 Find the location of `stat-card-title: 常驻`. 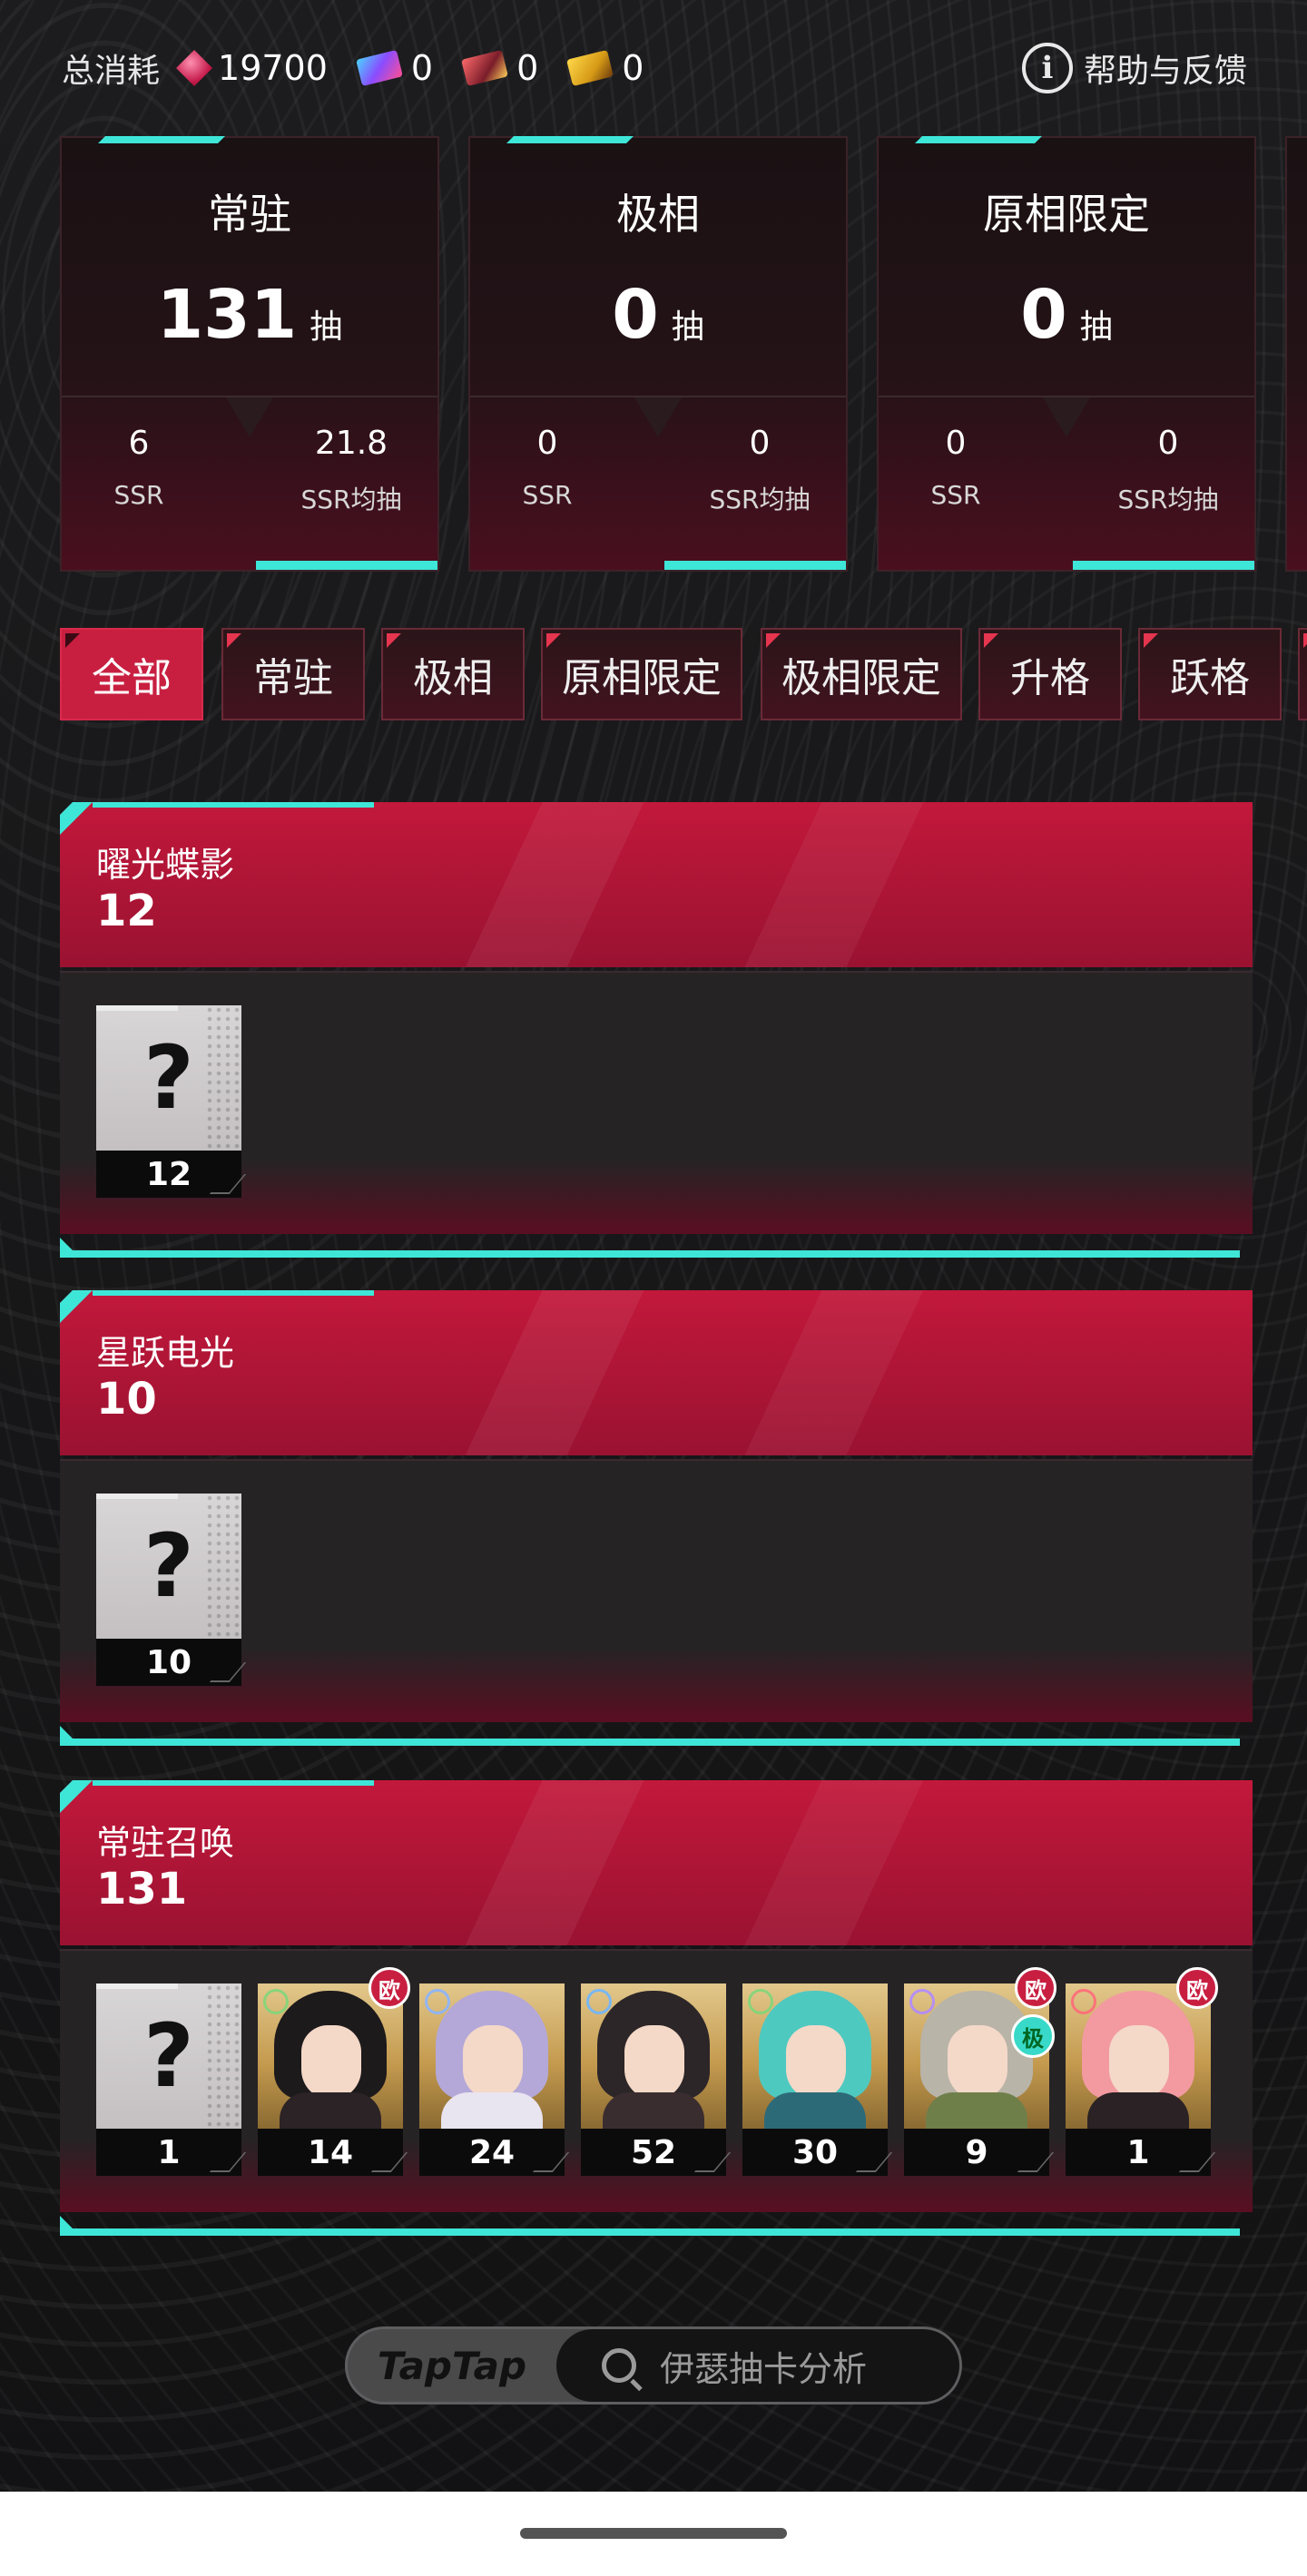

stat-card-title: 常驻 is located at coordinates (249, 214).